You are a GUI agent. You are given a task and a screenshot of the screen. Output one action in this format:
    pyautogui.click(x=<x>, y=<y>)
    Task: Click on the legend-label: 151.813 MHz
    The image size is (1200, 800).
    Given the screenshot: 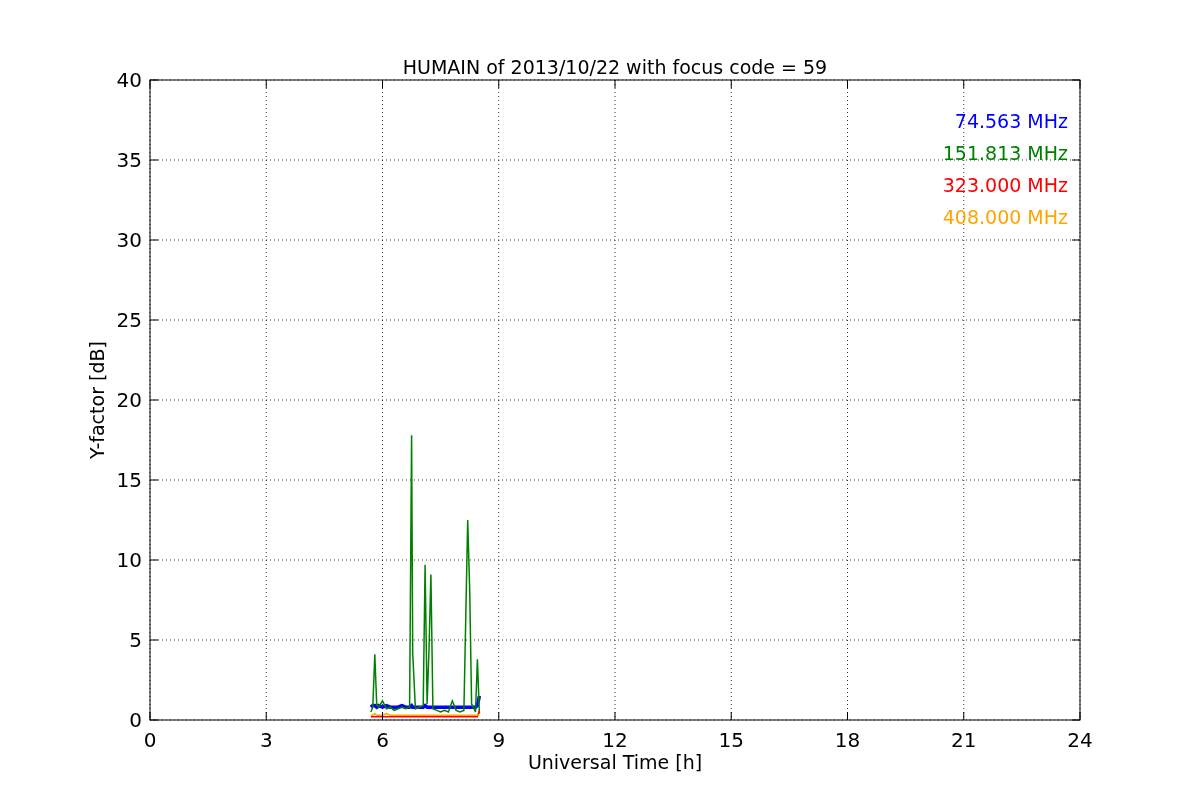 What is the action you would take?
    pyautogui.click(x=1005, y=153)
    